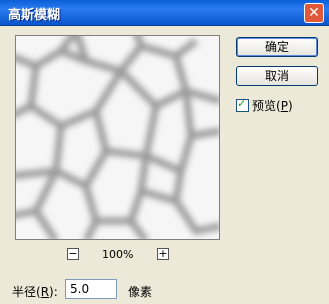 This screenshot has width=329, height=304. I want to click on close-icon: ✕, so click(314, 13).